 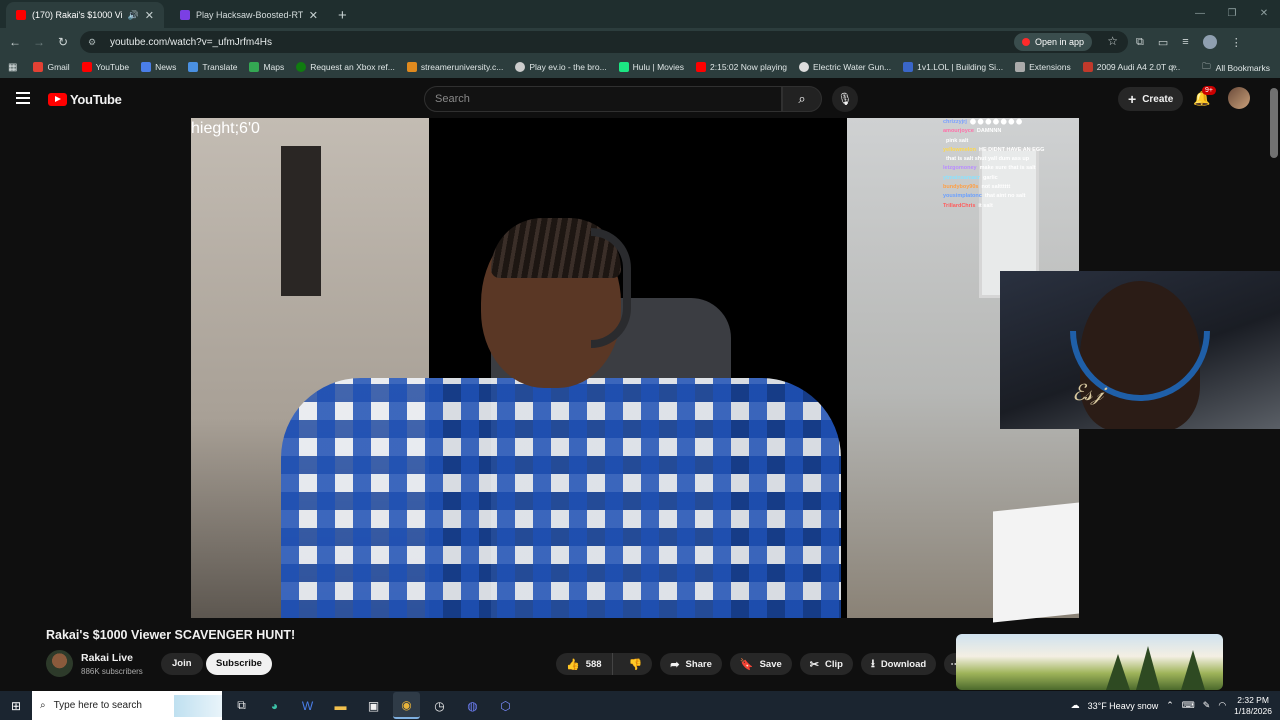 What do you see at coordinates (1052, 42) in the screenshot?
I see `open-in-app-button: Open in app` at bounding box center [1052, 42].